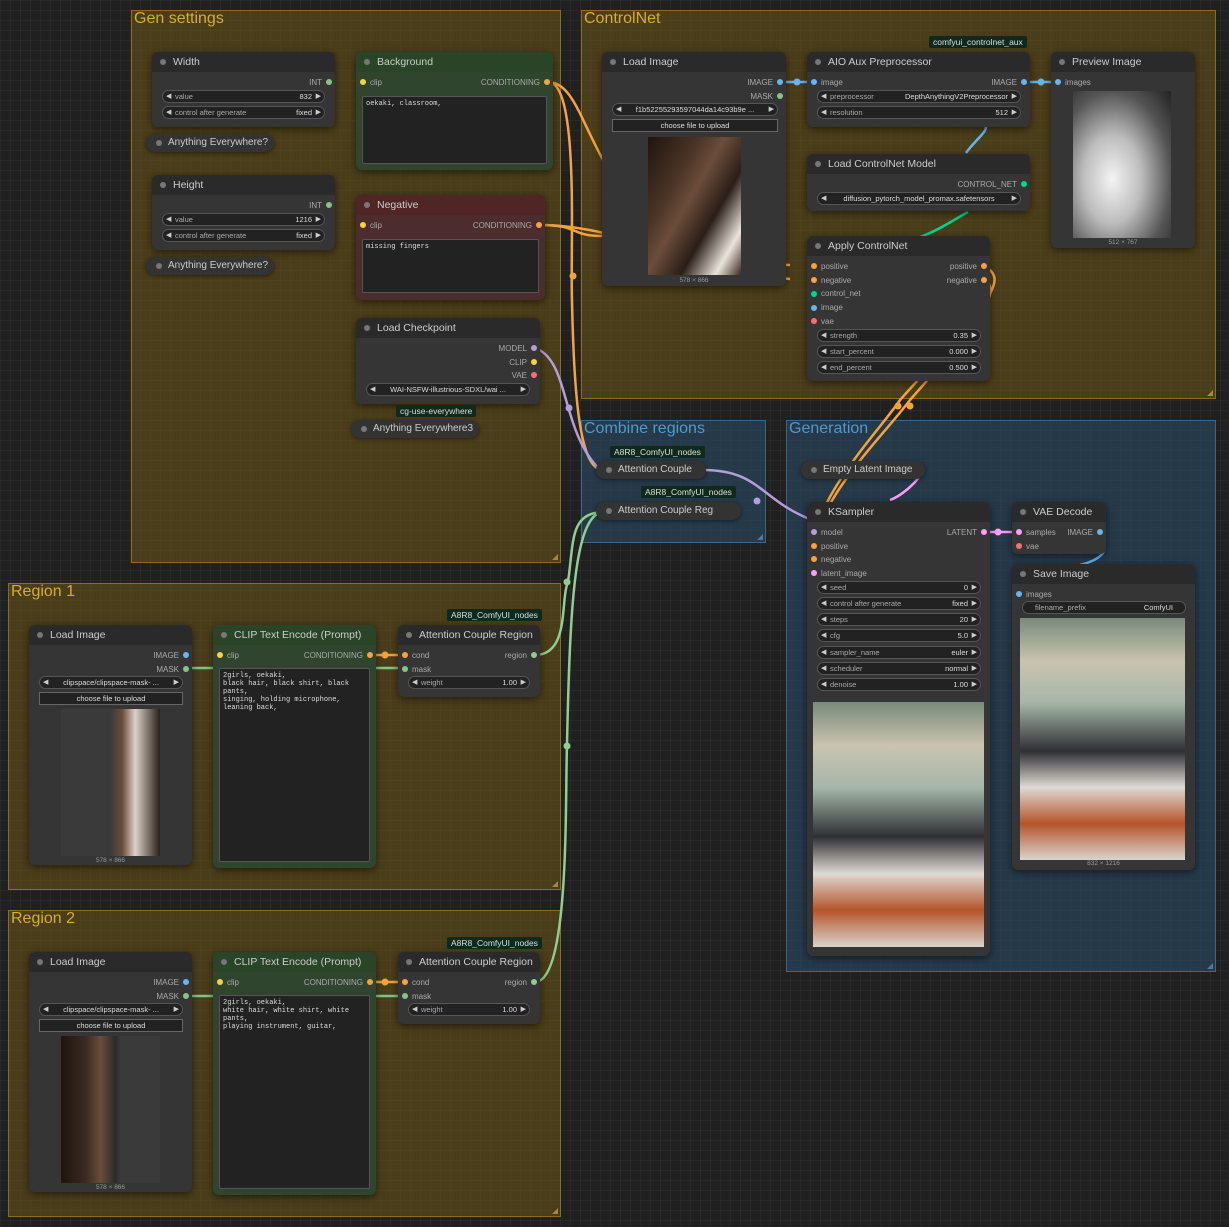 This screenshot has width=1229, height=1227. I want to click on resolution-widget: ◀ resolution 512 ▶, so click(919, 112).